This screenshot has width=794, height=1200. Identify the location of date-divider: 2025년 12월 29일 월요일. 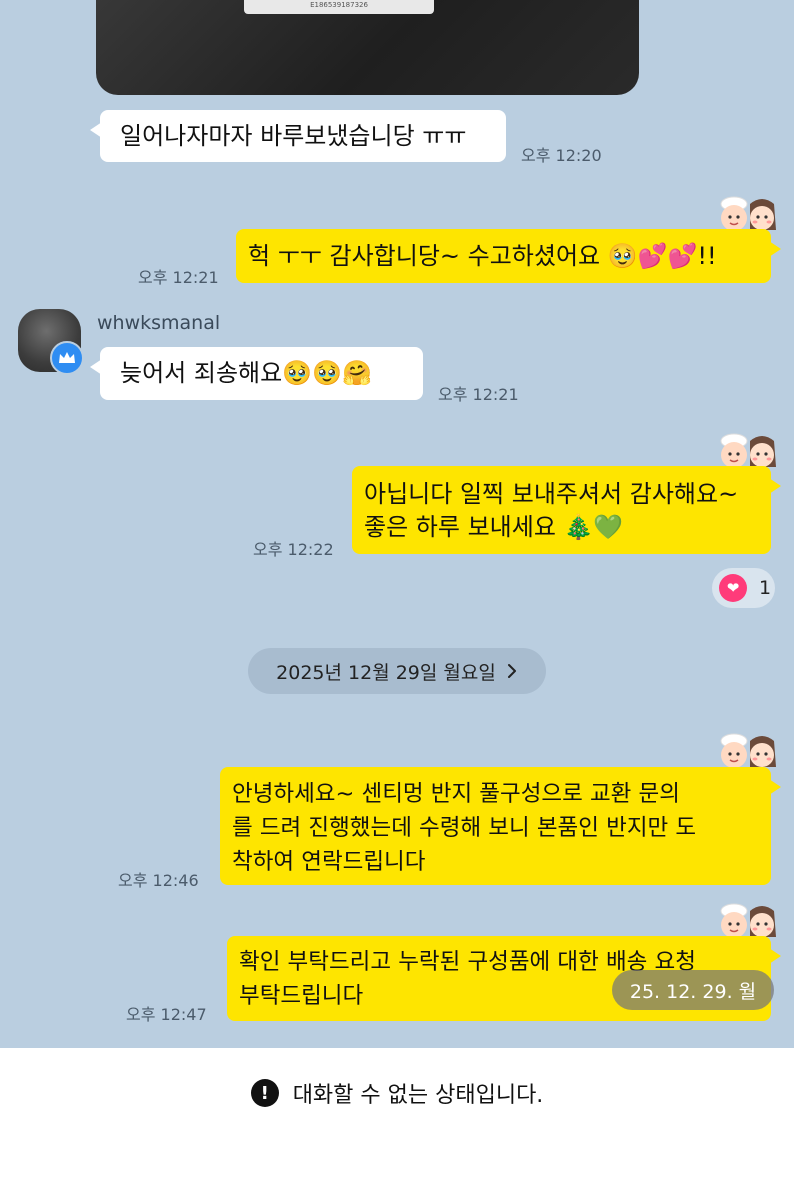
(397, 671).